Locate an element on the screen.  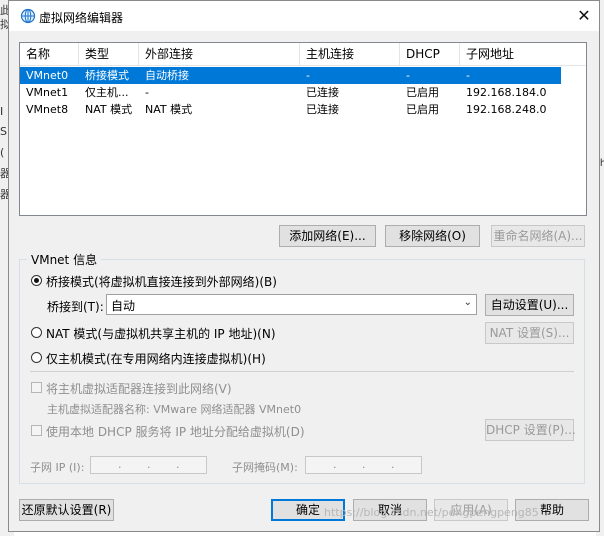
bg-fragment: S is located at coordinates (3, 131).